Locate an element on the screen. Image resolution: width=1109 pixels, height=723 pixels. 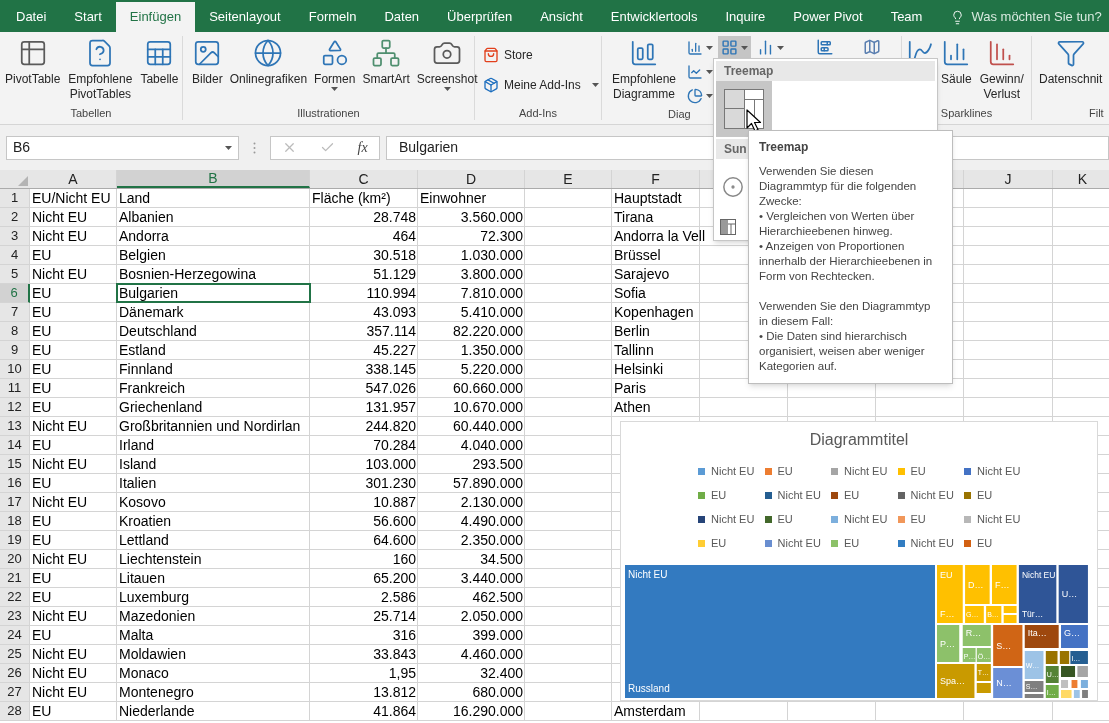
column-header: K is located at coordinates (1081, 179).